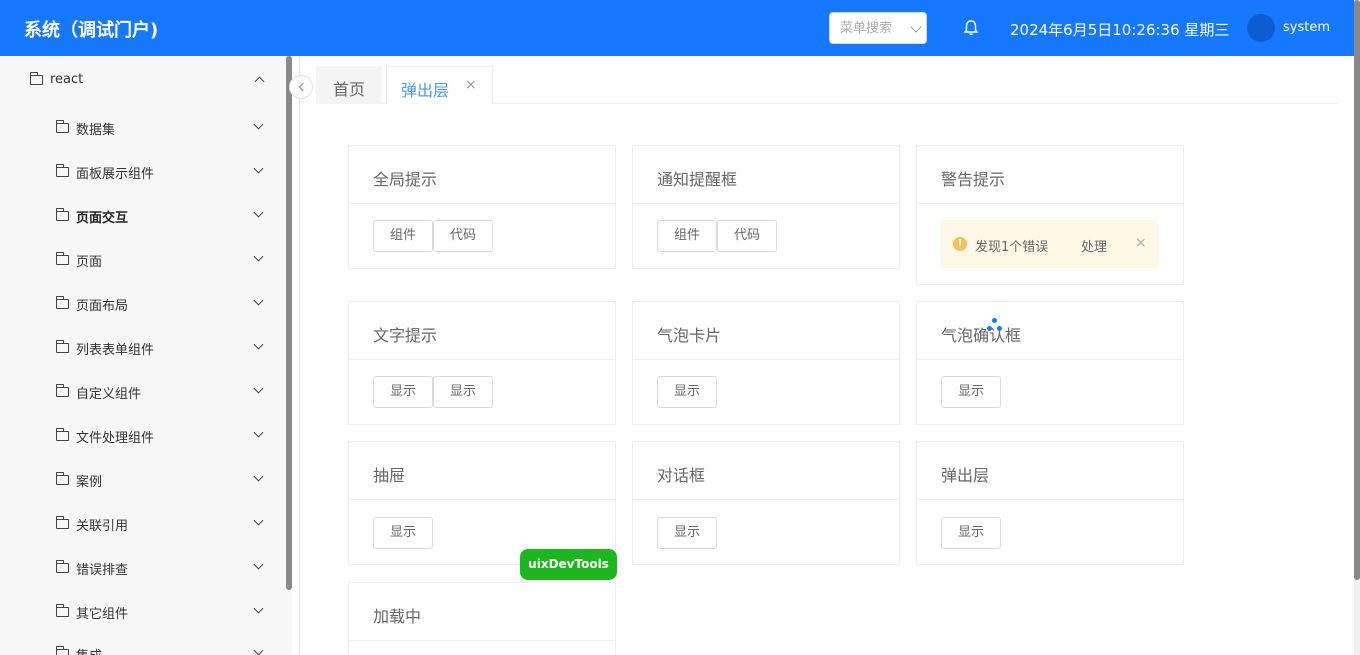 The height and width of the screenshot is (655, 1360). I want to click on chevron-up-icon, so click(259, 81).